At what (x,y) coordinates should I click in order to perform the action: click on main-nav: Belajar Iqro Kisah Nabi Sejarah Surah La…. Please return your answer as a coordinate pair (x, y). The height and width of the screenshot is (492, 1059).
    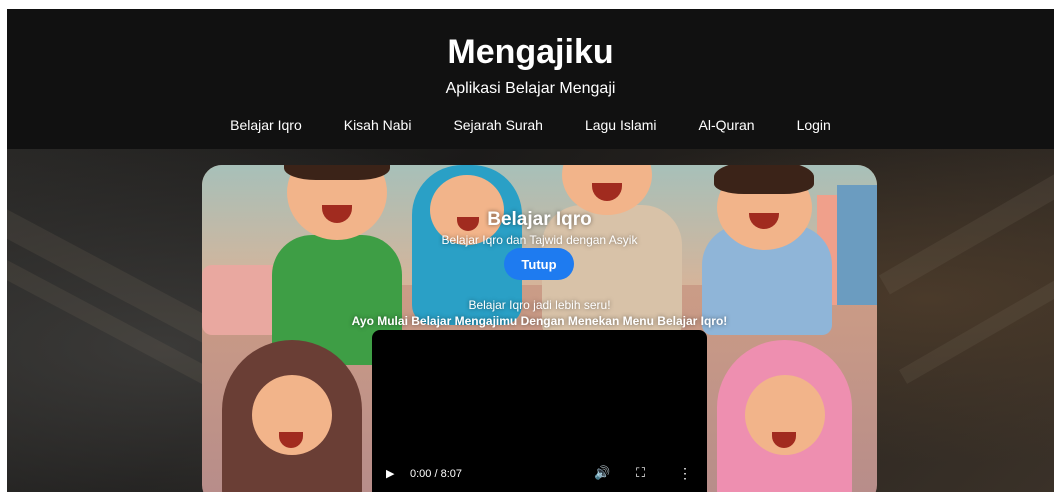
    Looking at the image, I should click on (530, 125).